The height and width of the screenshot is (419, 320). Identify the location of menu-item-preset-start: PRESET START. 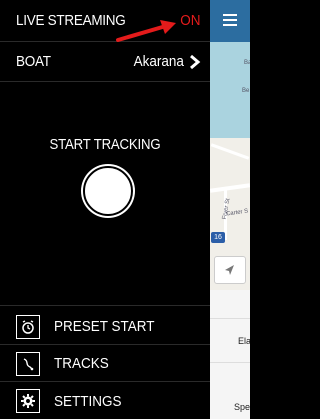
(105, 327).